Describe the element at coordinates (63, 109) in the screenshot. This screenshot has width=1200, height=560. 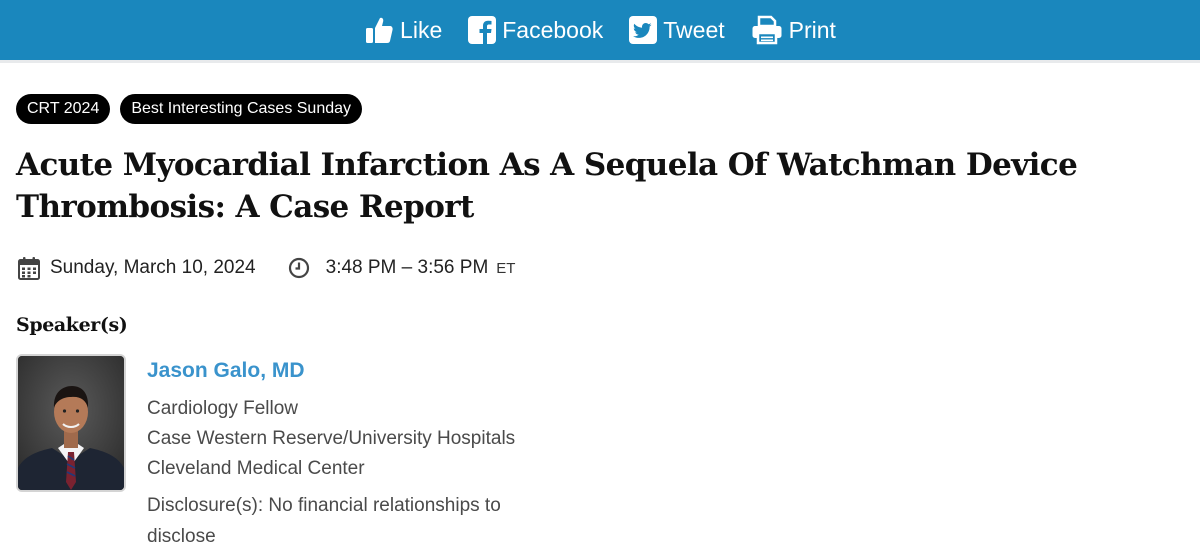
I see `tag-crt-2024: CRT 2024` at that location.